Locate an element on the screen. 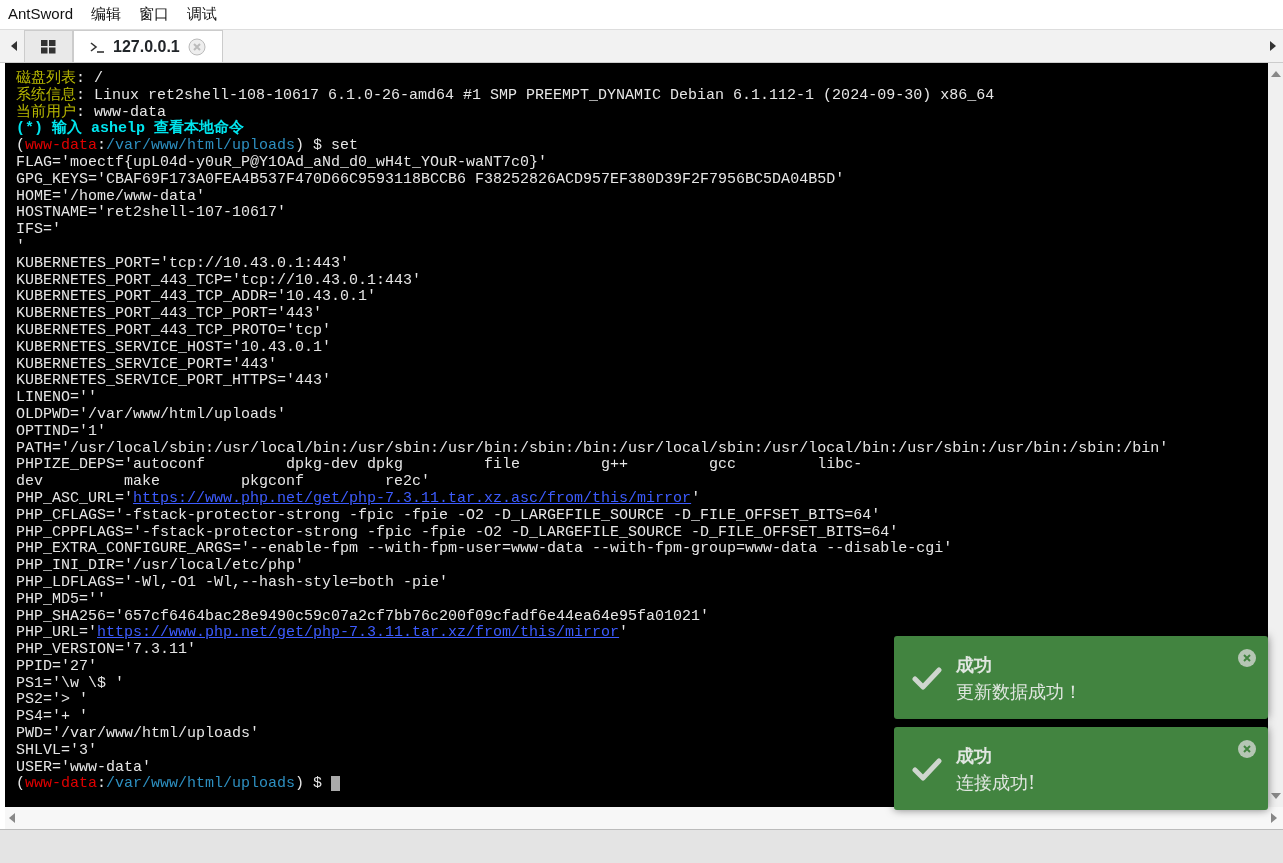  horizontal-scrollbar is located at coordinates (644, 818).